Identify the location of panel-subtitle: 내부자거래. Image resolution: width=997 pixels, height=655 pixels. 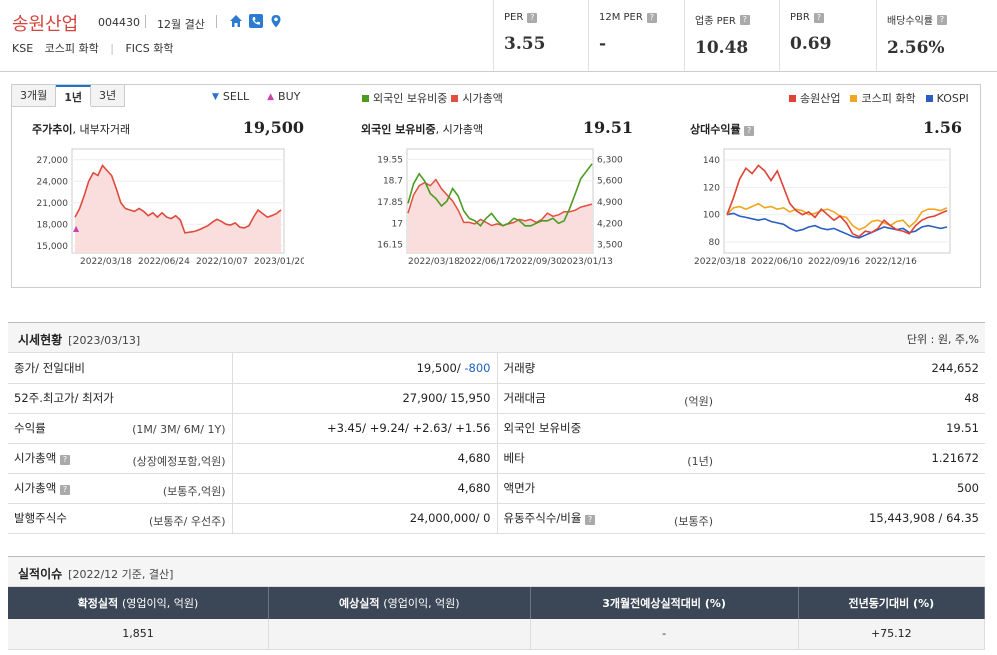
(105, 129).